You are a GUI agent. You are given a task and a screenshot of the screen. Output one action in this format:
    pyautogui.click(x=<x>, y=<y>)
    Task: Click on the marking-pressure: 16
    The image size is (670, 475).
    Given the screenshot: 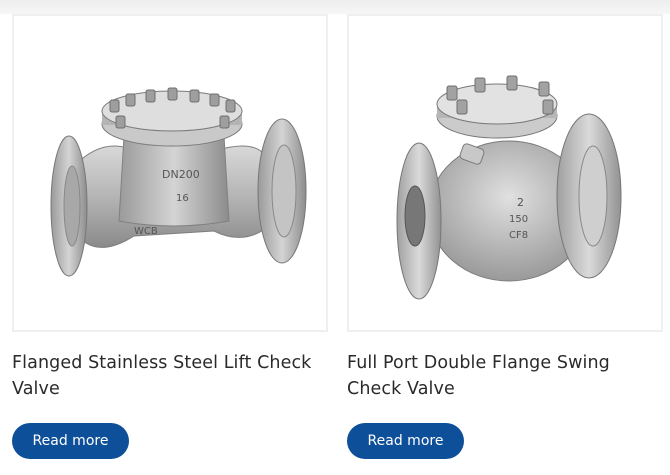 What is the action you would take?
    pyautogui.click(x=182, y=198)
    